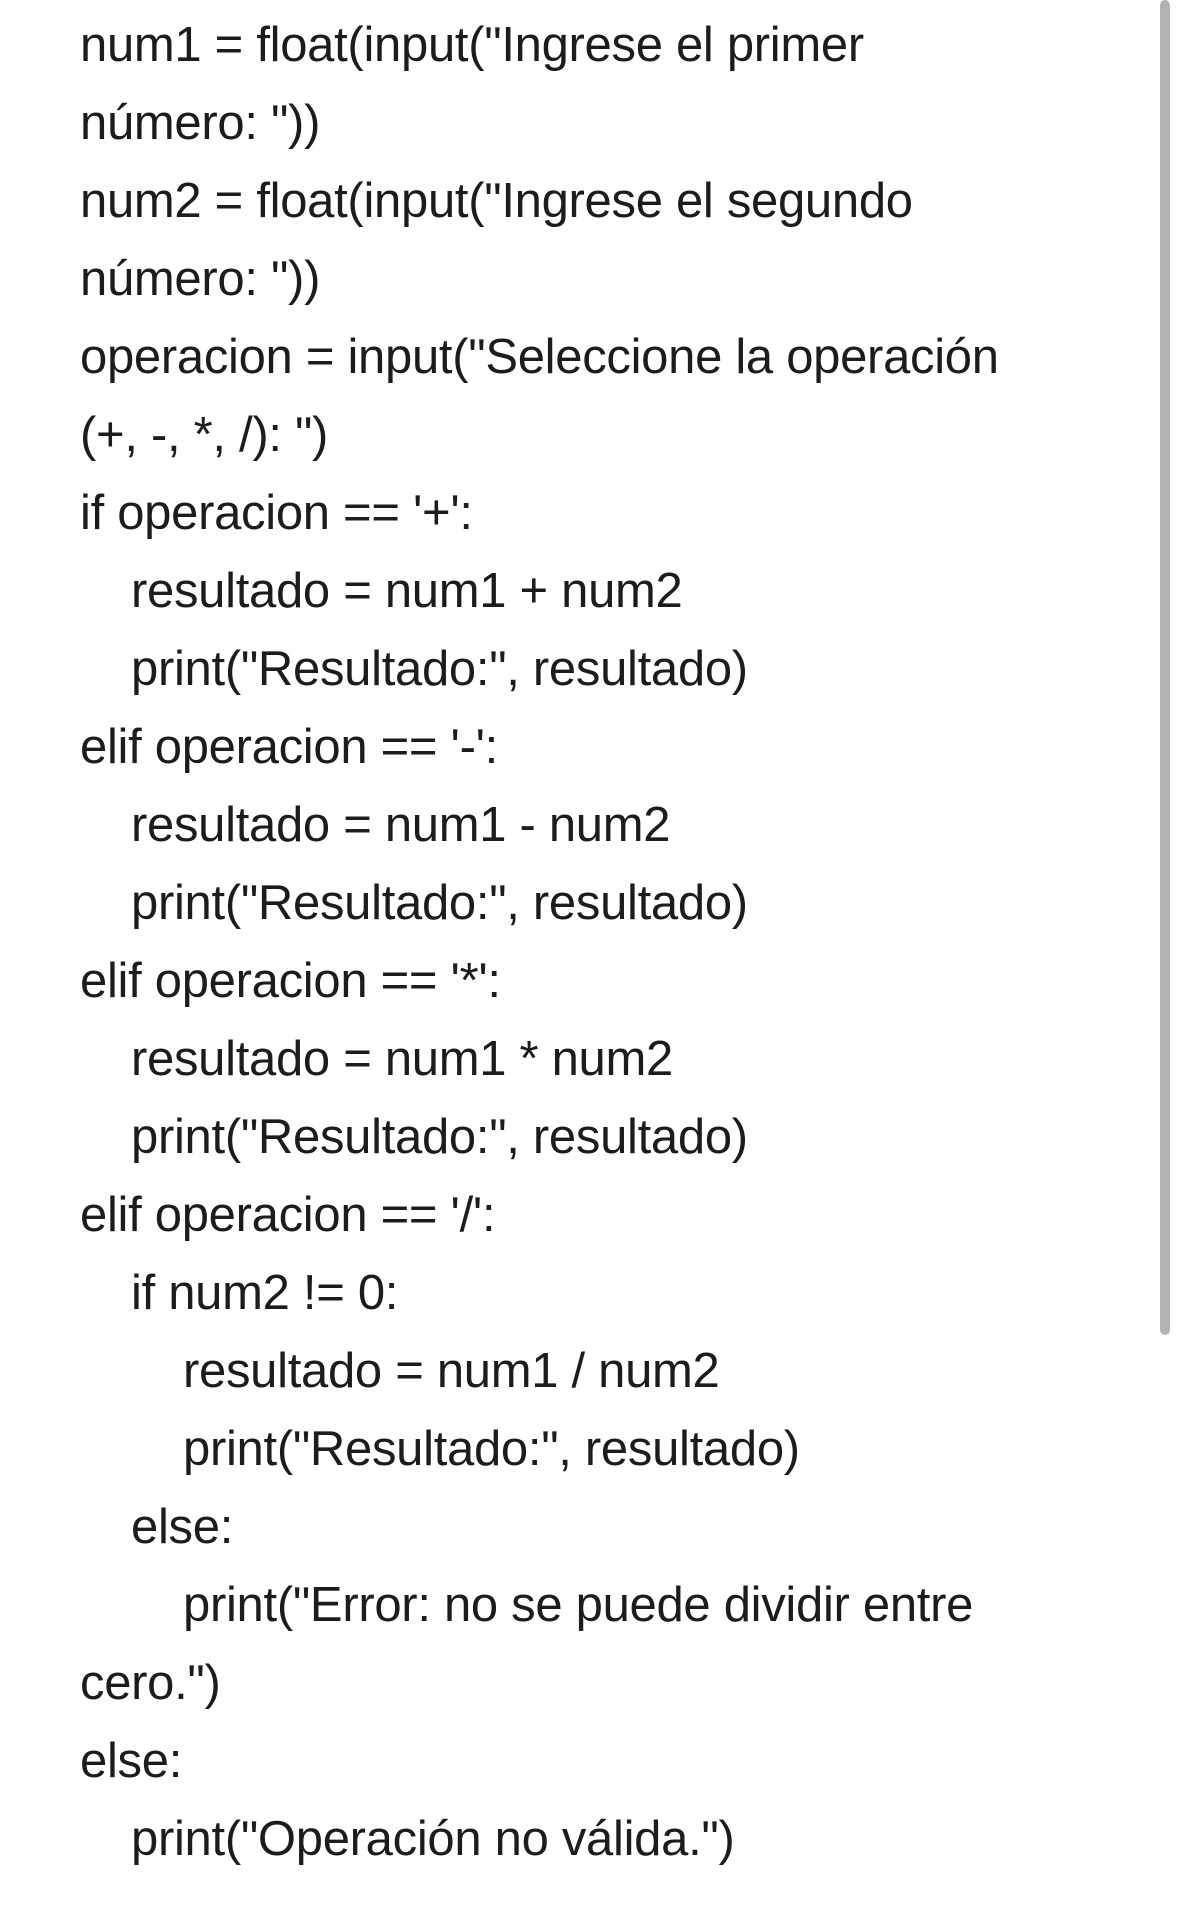 Image resolution: width=1179 pixels, height=1927 pixels. Describe the element at coordinates (401, 825) in the screenshot. I see `code-line: resultado = num1 - num2` at that location.